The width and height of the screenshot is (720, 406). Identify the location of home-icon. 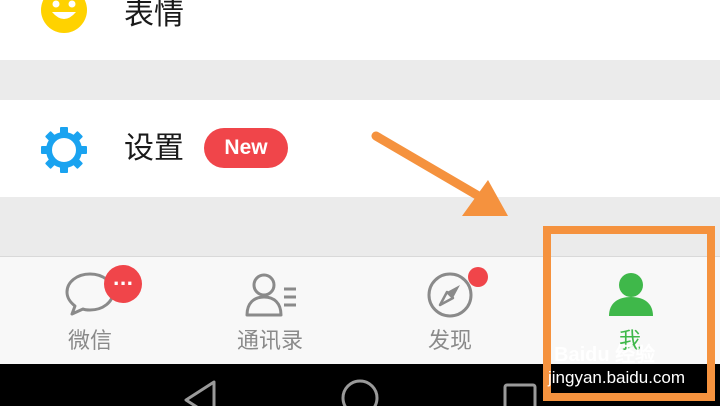
(360, 392).